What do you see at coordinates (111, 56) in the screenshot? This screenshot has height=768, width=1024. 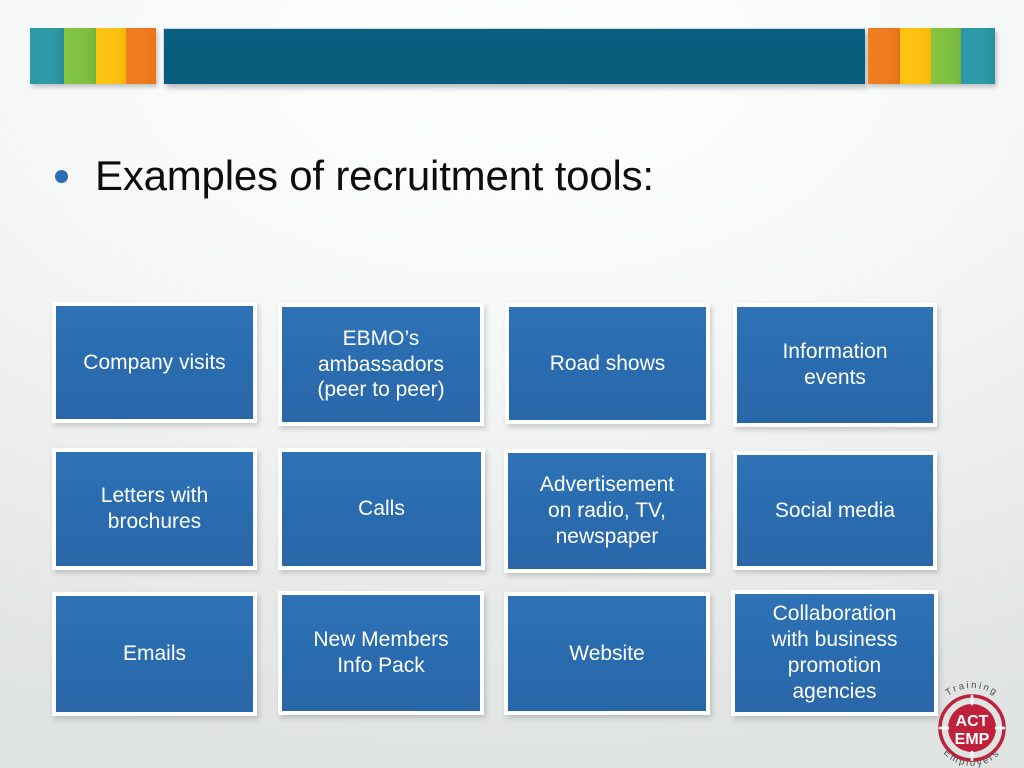 I see `yellow-stripe-left` at bounding box center [111, 56].